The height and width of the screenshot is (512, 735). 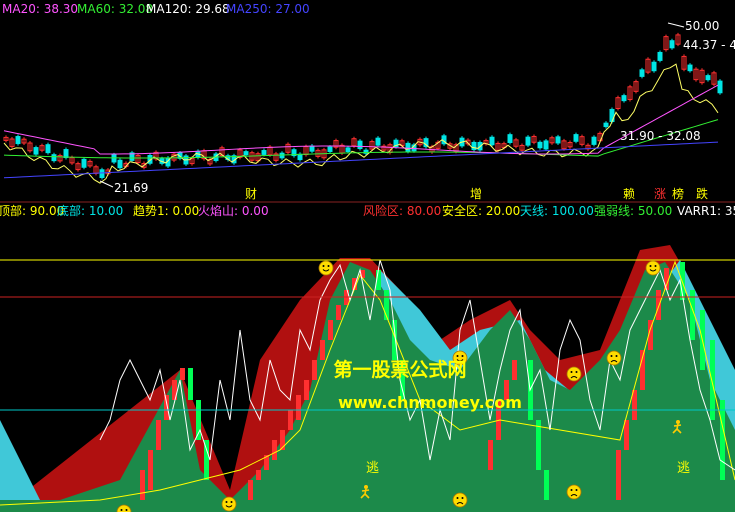 I want to click on top-value-label: 顶部: 90.00, so click(x=32, y=210).